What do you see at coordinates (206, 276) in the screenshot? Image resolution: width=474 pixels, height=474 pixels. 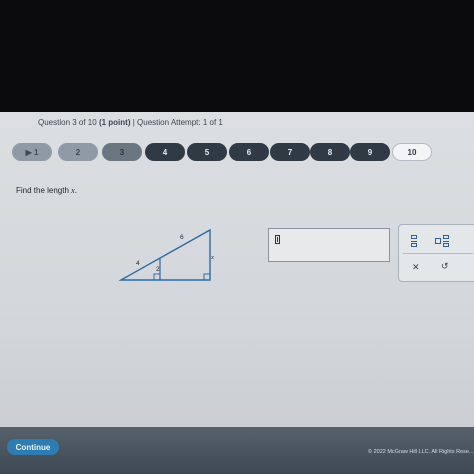 I see `right-angle-mark-corner` at bounding box center [206, 276].